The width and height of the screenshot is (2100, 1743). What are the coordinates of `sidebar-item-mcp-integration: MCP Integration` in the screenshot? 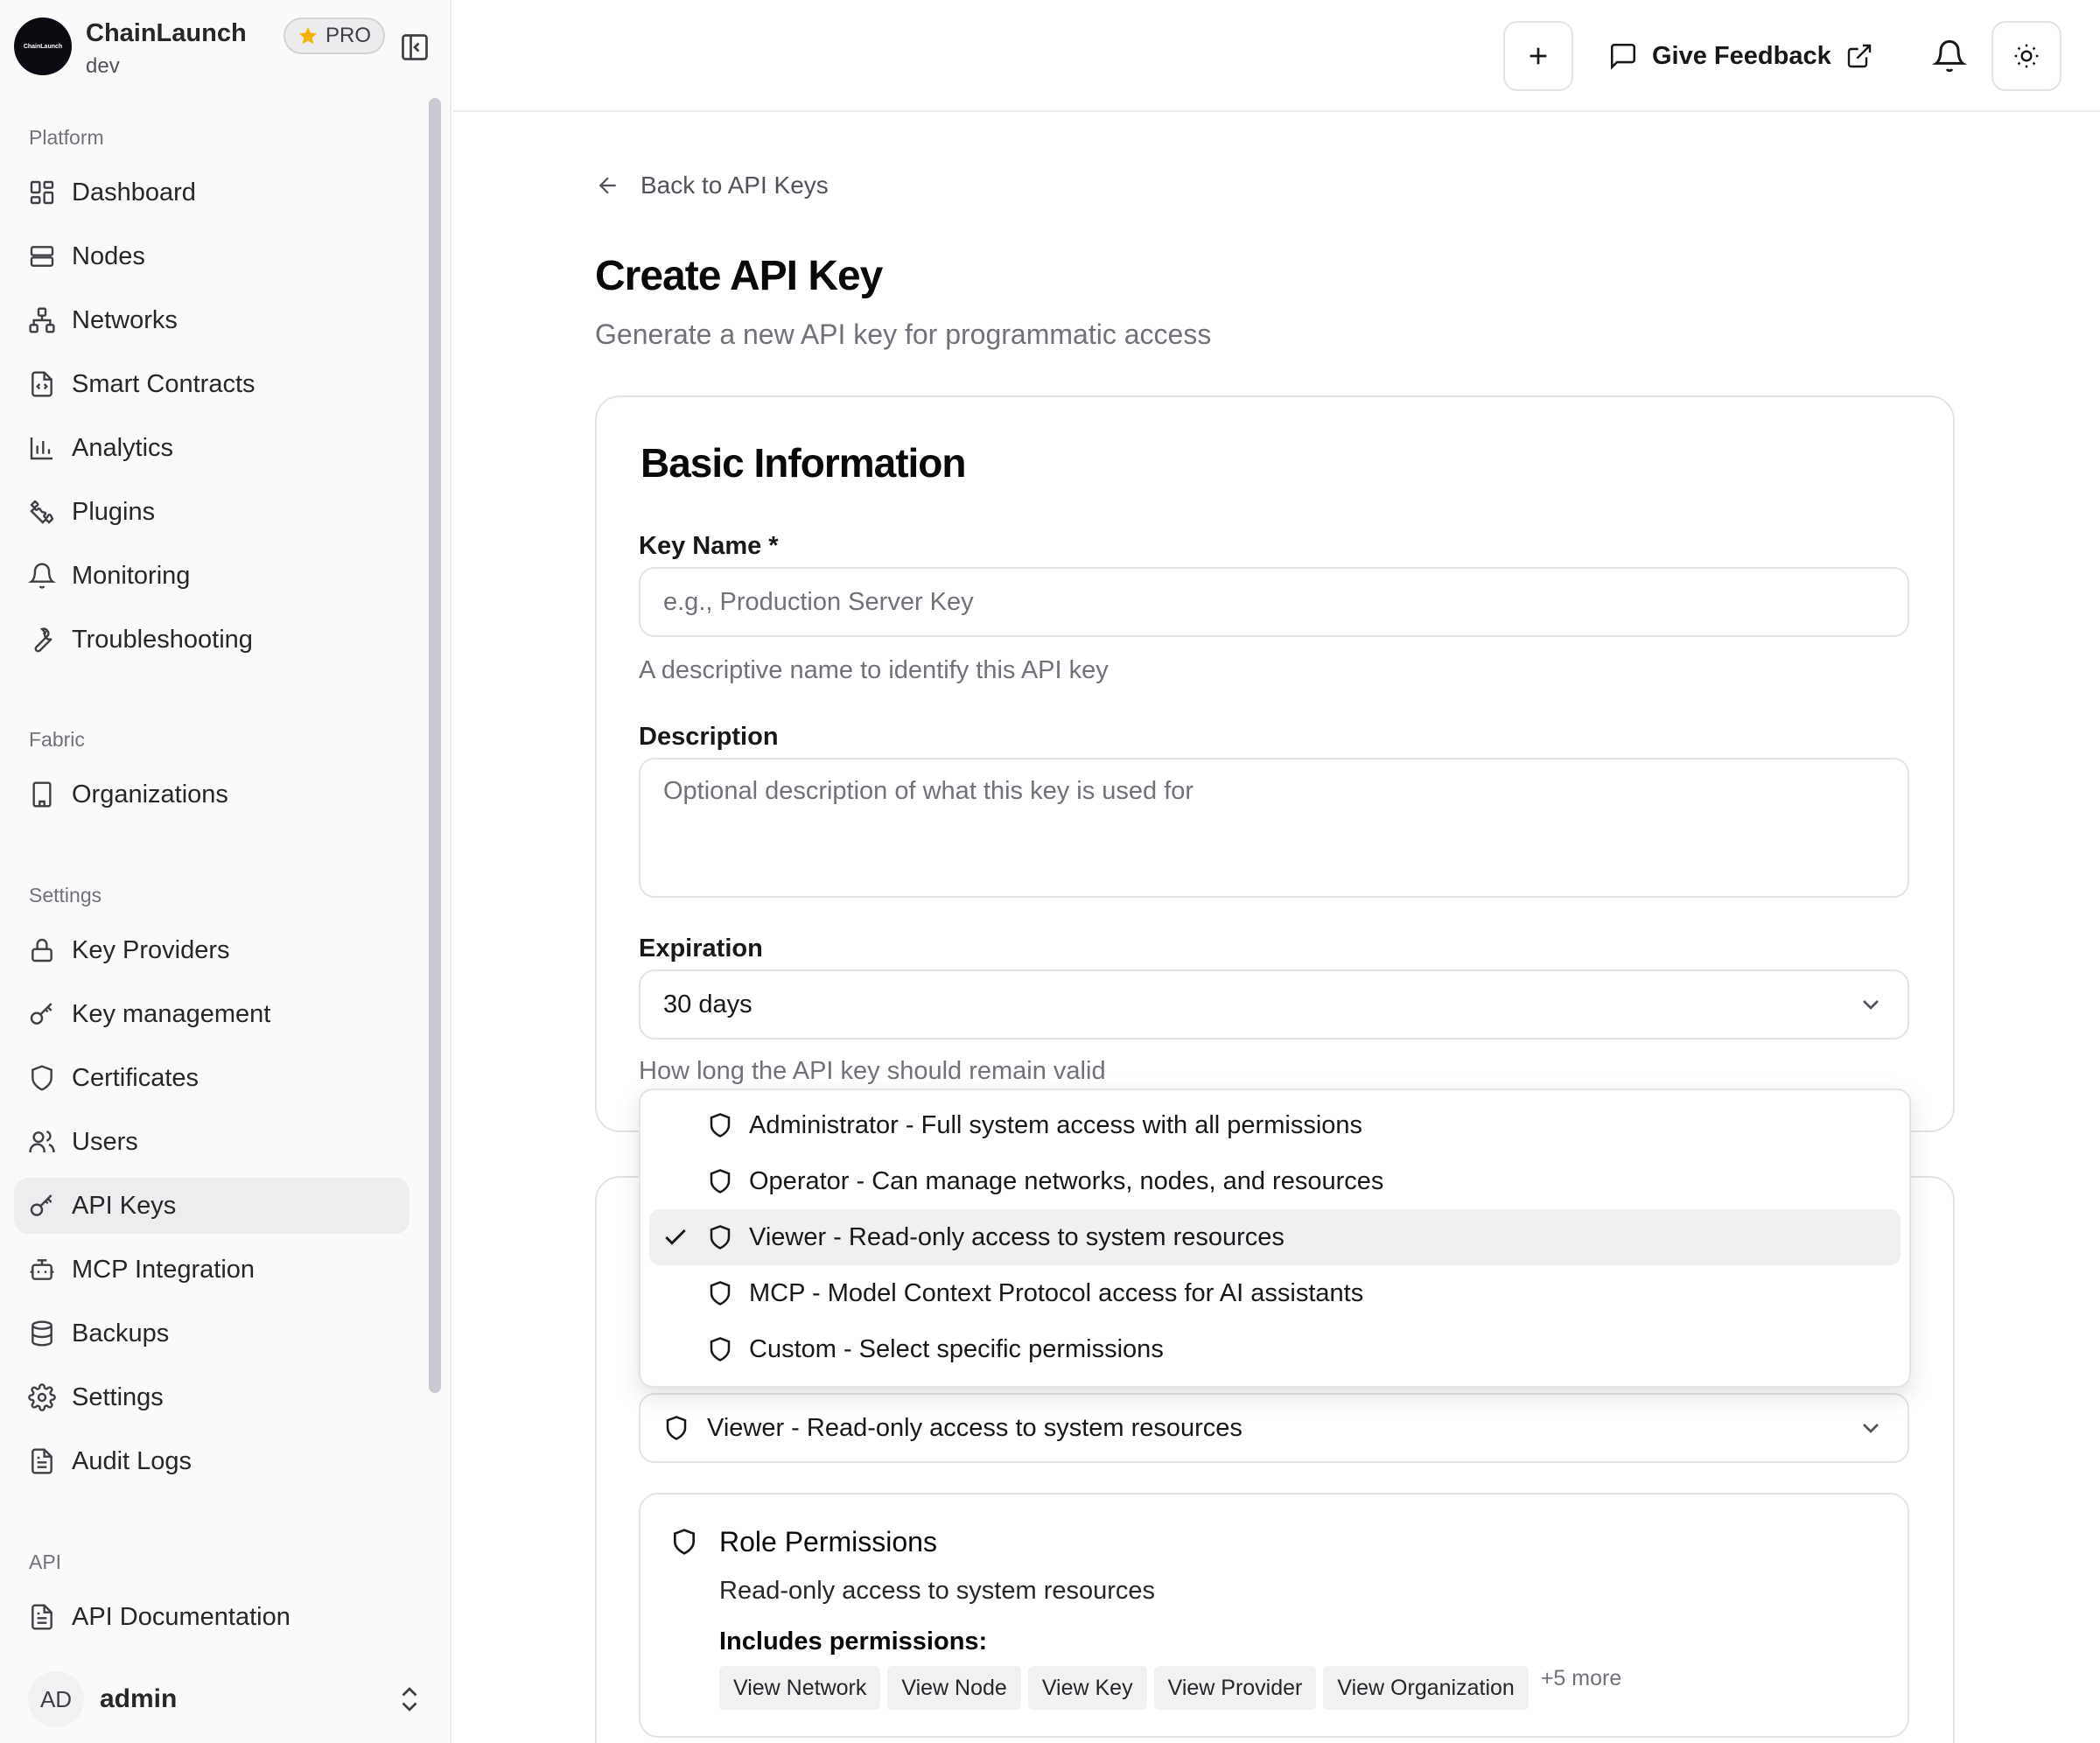 It's located at (212, 1270).